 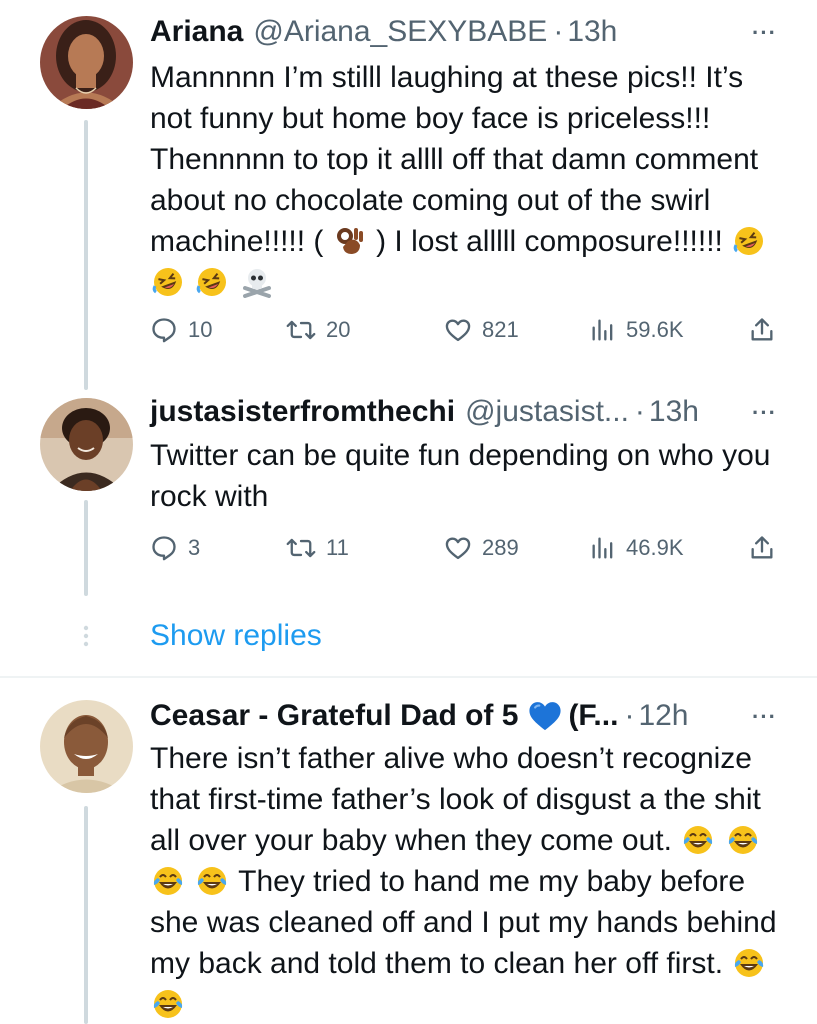 I want to click on views-button: 46.9K, so click(x=637, y=548).